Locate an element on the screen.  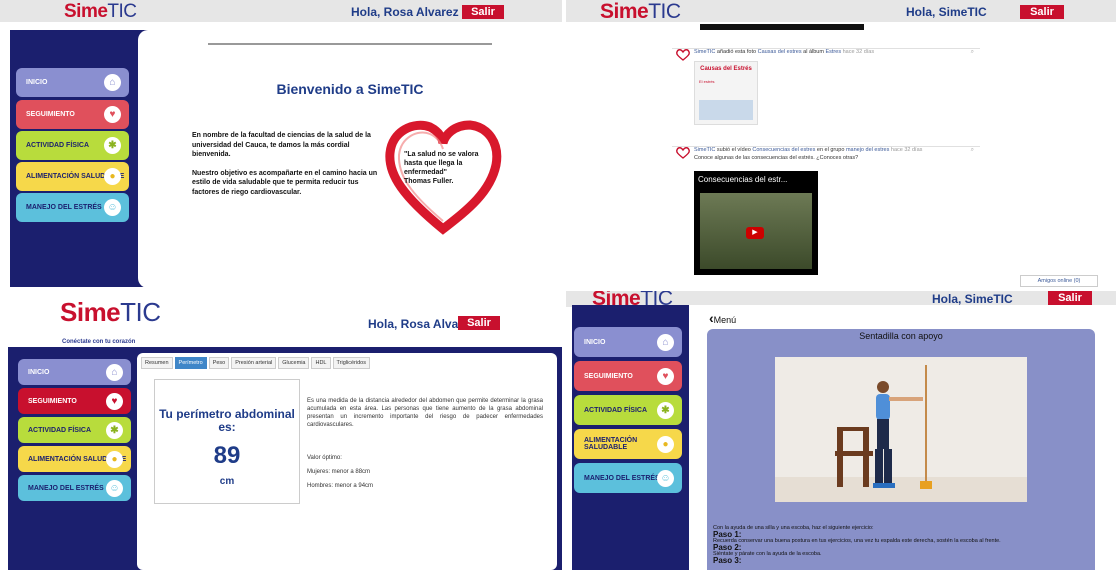
tab-perimetro: Perímetro is located at coordinates (190, 363).